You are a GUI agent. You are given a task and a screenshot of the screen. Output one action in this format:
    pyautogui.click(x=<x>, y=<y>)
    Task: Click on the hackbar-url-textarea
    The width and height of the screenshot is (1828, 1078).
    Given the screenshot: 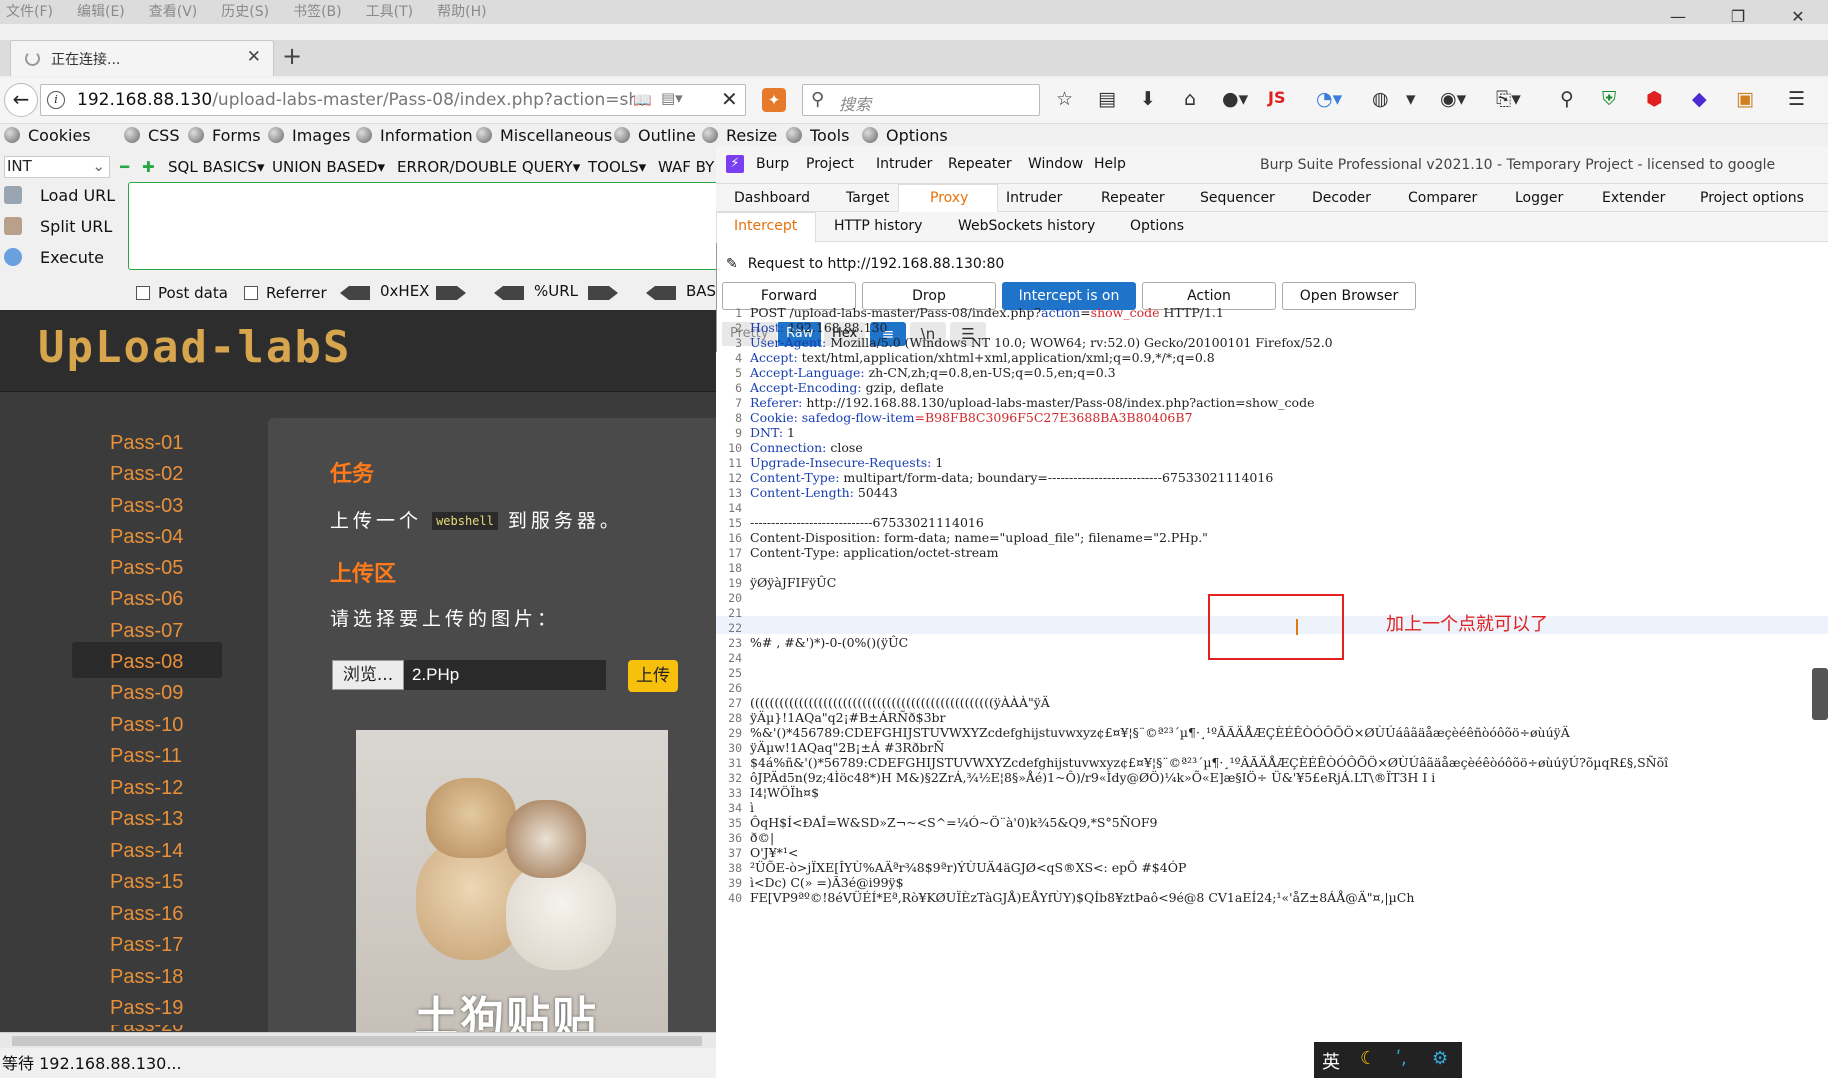 What is the action you would take?
    pyautogui.click(x=423, y=226)
    